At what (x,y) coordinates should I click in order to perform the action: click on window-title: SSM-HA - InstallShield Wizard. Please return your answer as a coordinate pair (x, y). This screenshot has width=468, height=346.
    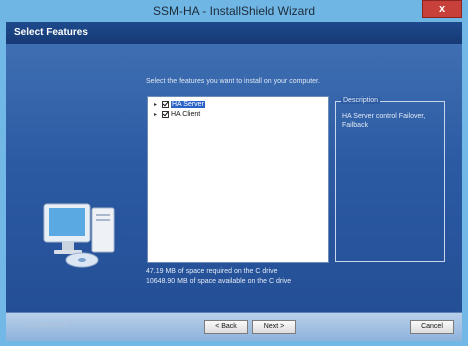
    Looking at the image, I should click on (234, 11).